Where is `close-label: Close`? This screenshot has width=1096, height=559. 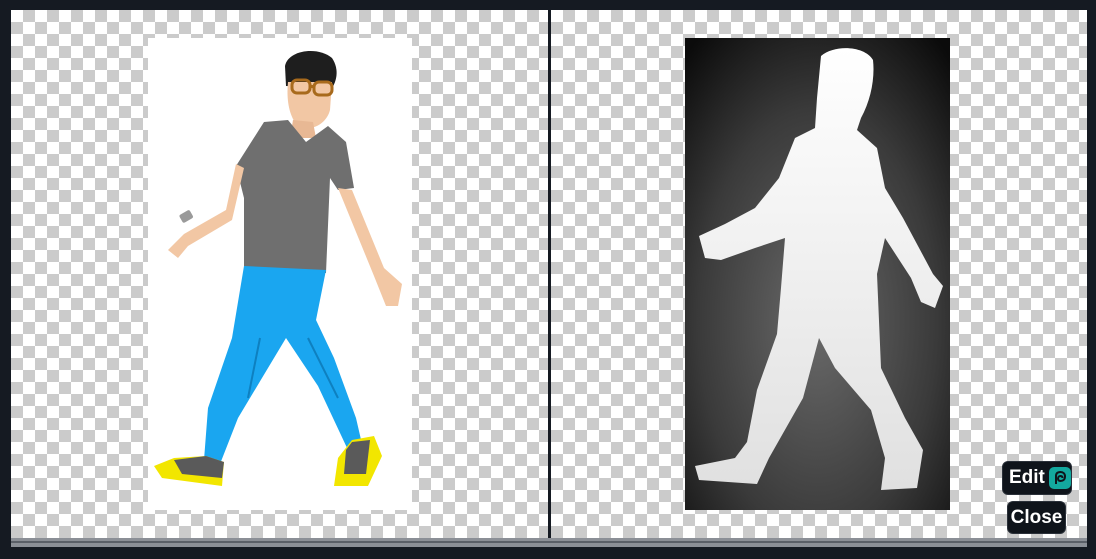
close-label: Close is located at coordinates (1036, 517).